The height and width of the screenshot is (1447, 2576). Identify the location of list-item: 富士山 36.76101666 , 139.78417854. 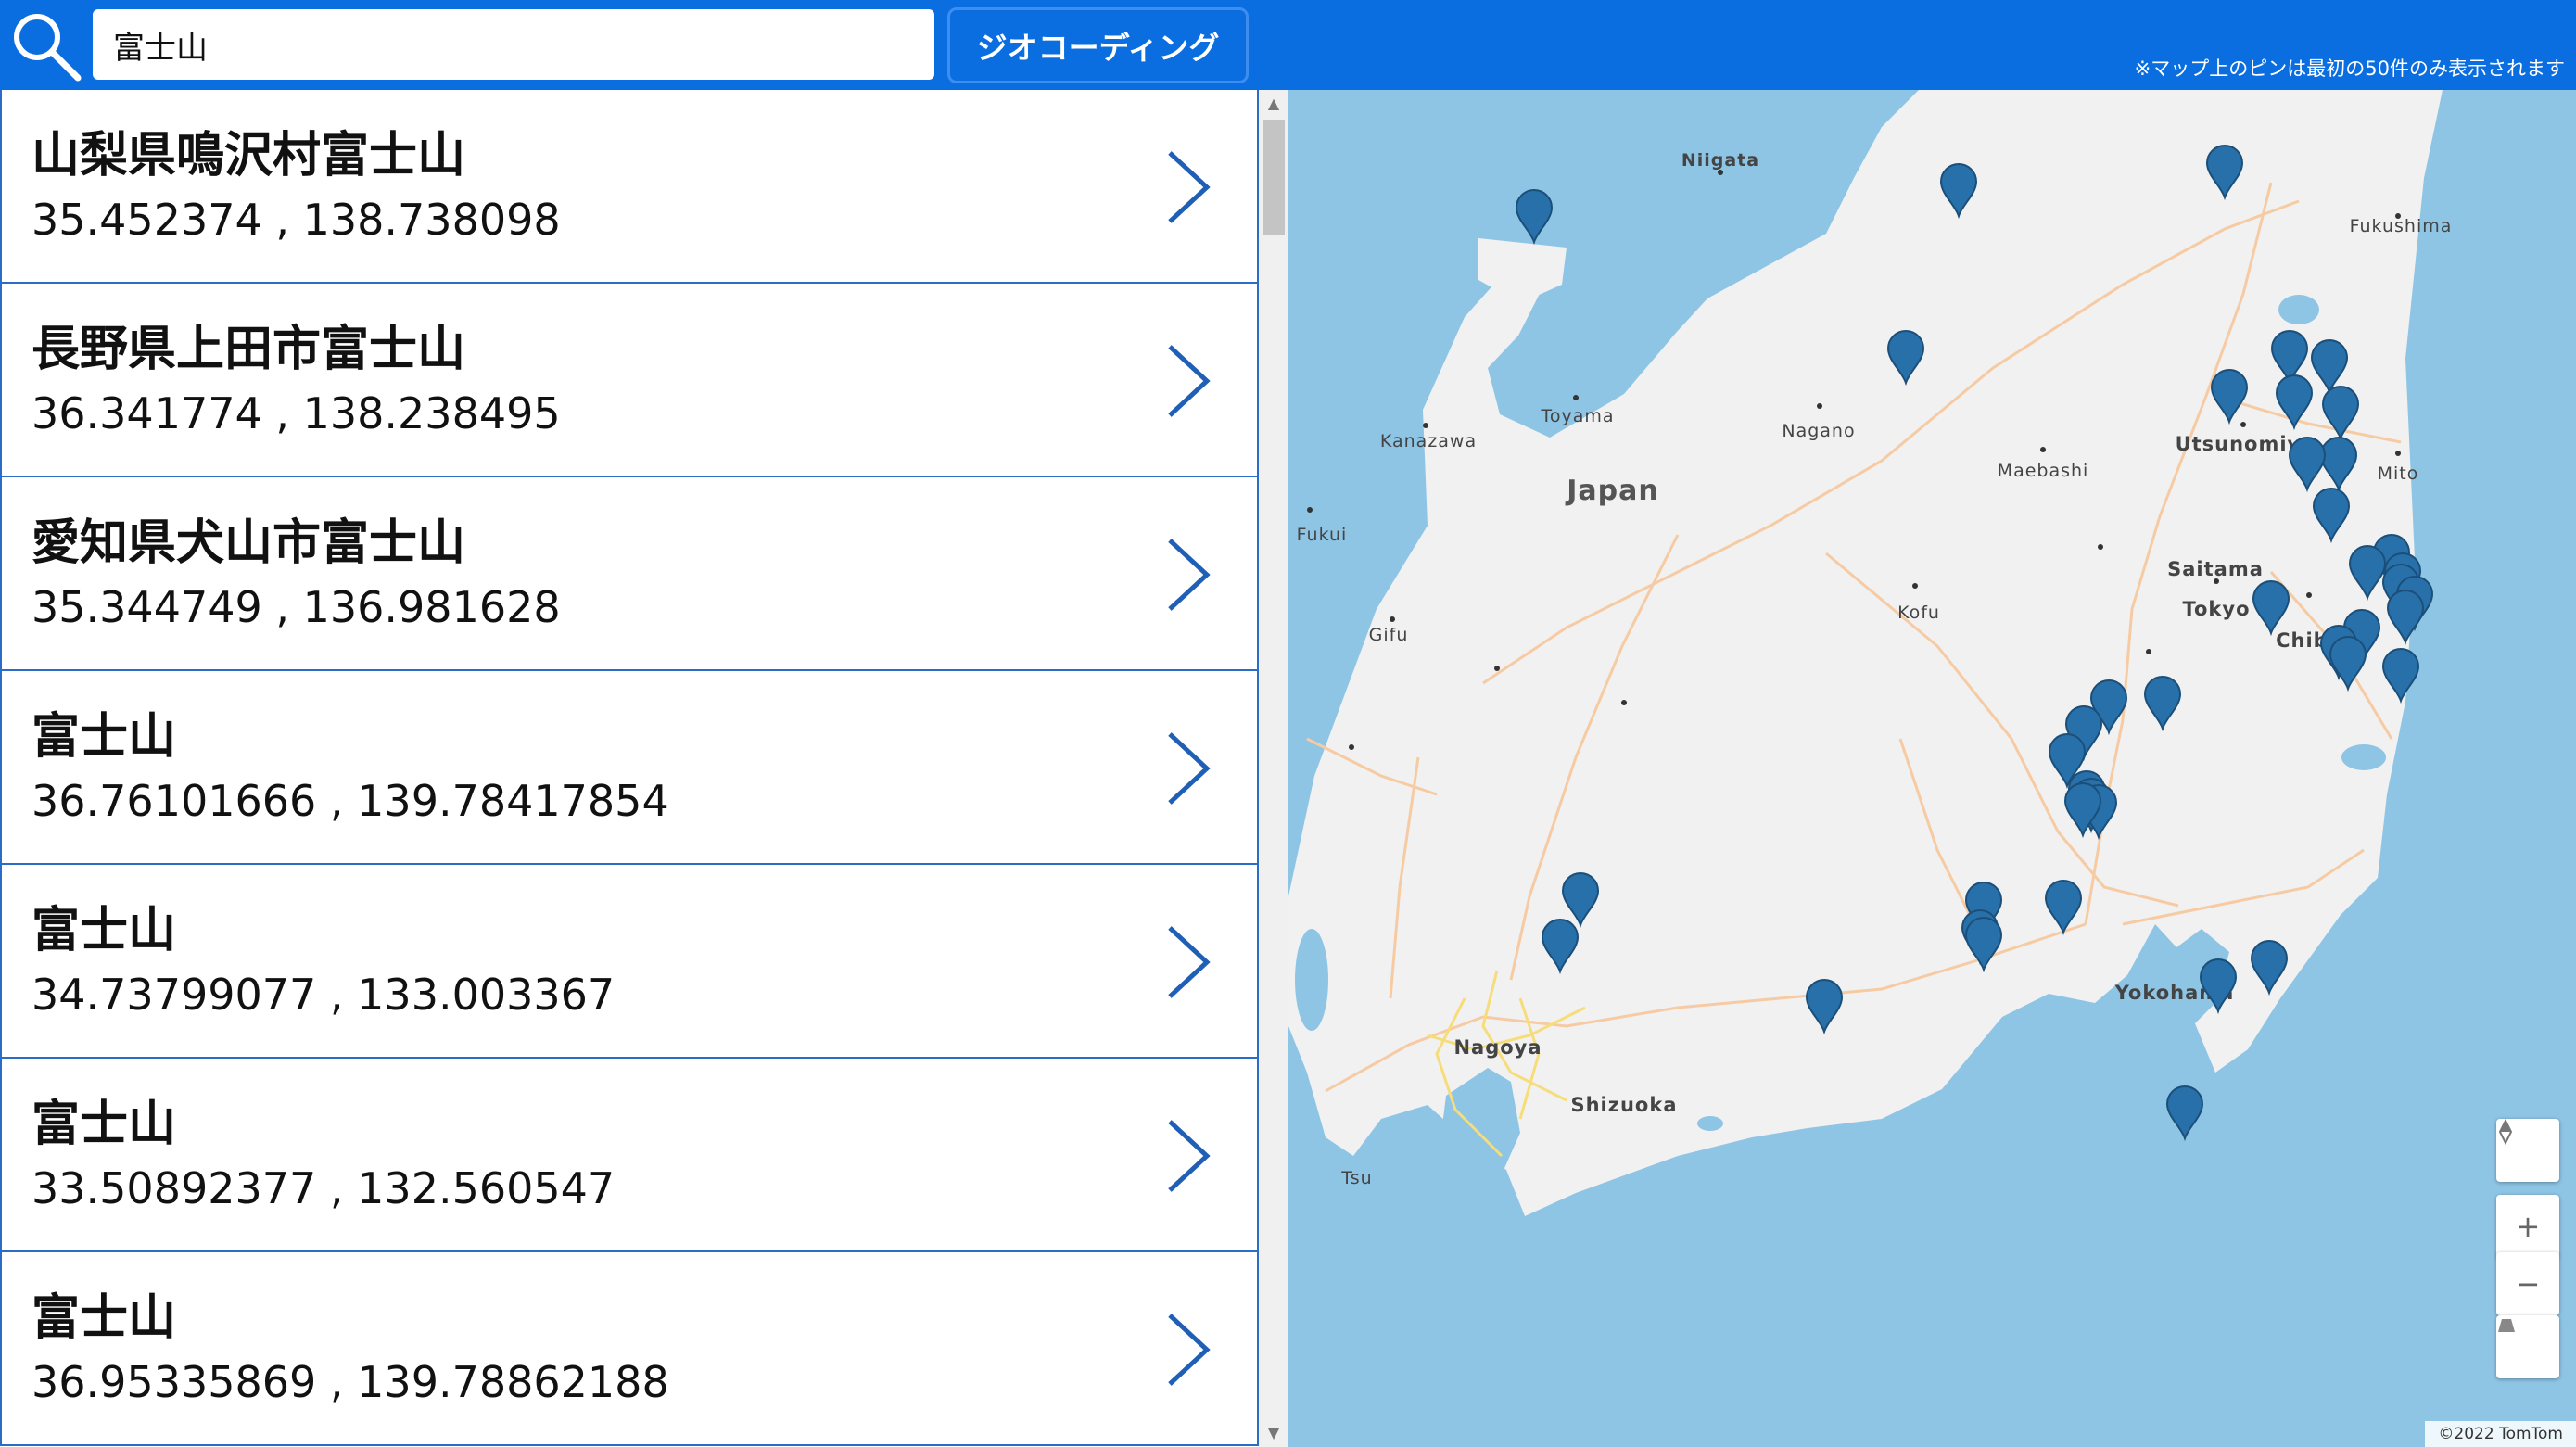
(629, 768).